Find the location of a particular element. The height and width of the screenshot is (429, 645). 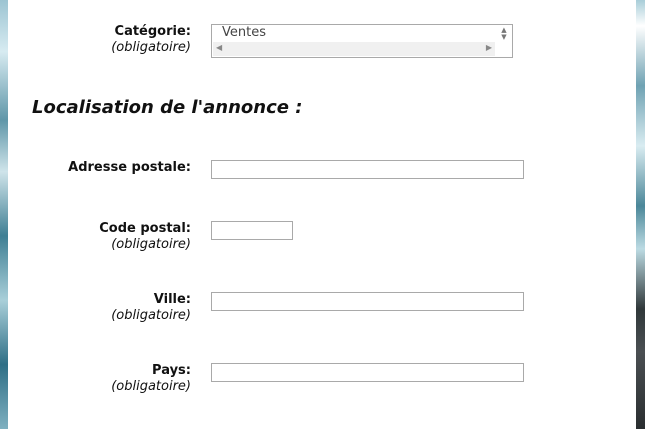

chevron-right-icon: ▶ is located at coordinates (489, 47).